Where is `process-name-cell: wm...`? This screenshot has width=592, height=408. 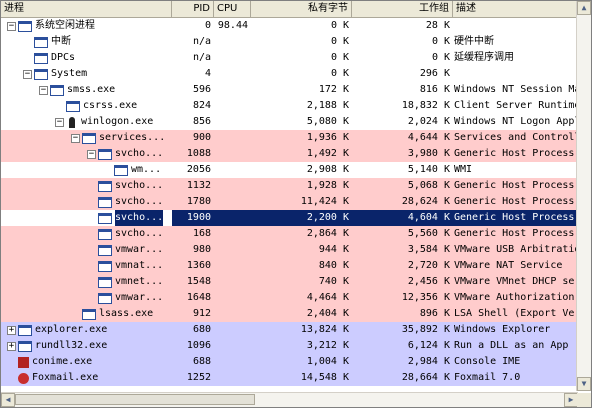
process-name-cell: wm... is located at coordinates (86, 170).